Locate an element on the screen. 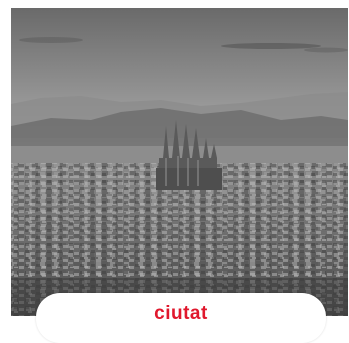  caption-card: ciutat is located at coordinates (181, 318).